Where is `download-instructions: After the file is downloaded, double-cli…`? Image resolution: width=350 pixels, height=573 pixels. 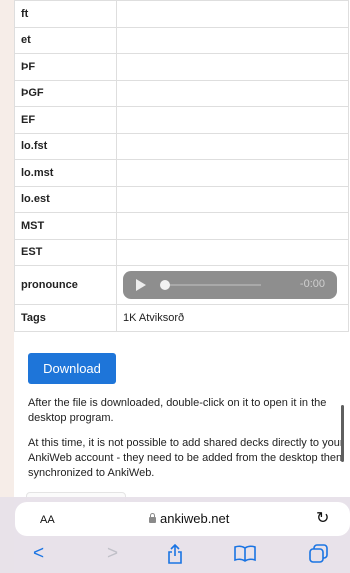
download-instructions: After the file is downloaded, double-cli… is located at coordinates (177, 410).